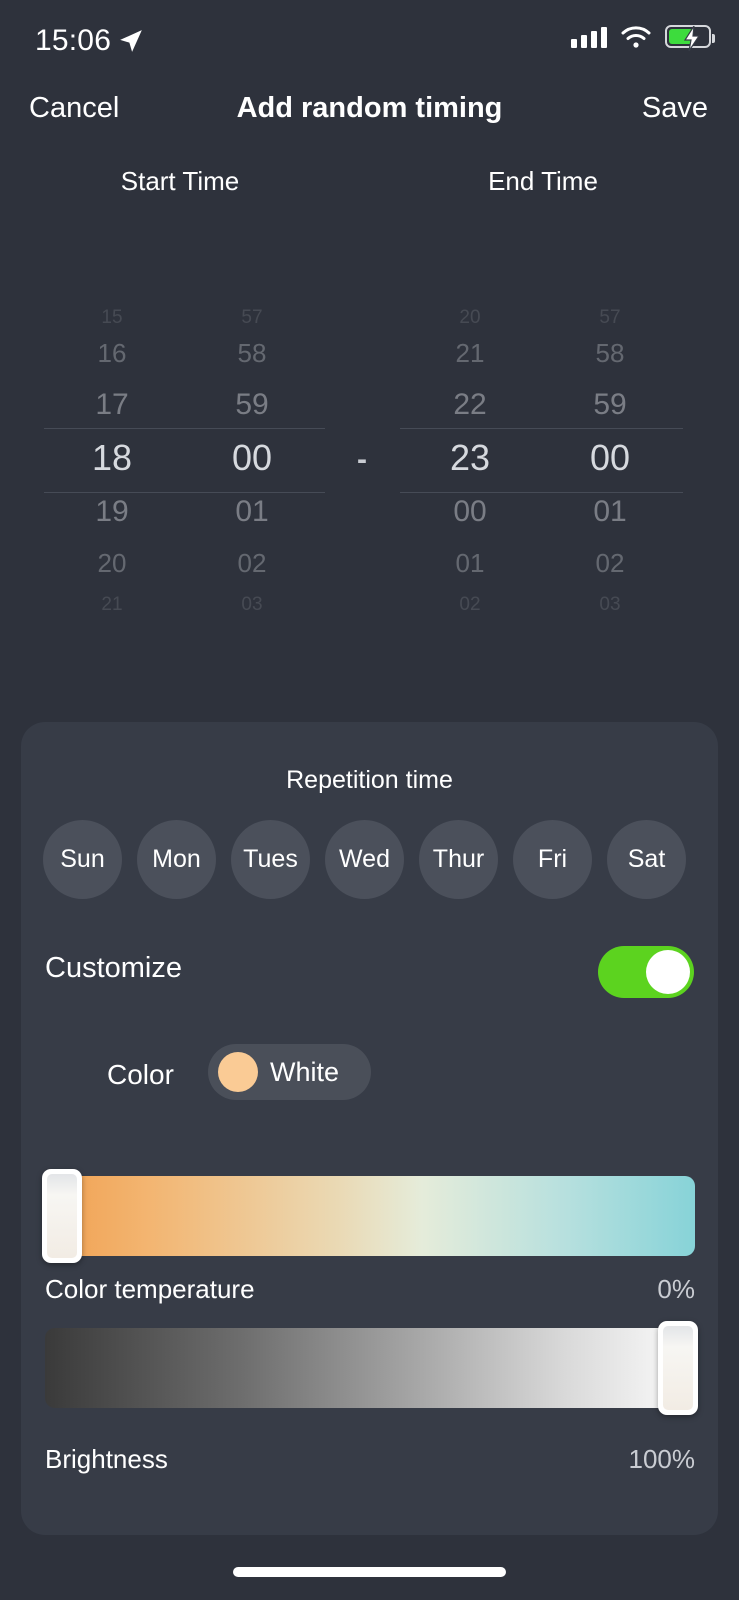  I want to click on color-temperature-slider-thumb, so click(62, 1216).